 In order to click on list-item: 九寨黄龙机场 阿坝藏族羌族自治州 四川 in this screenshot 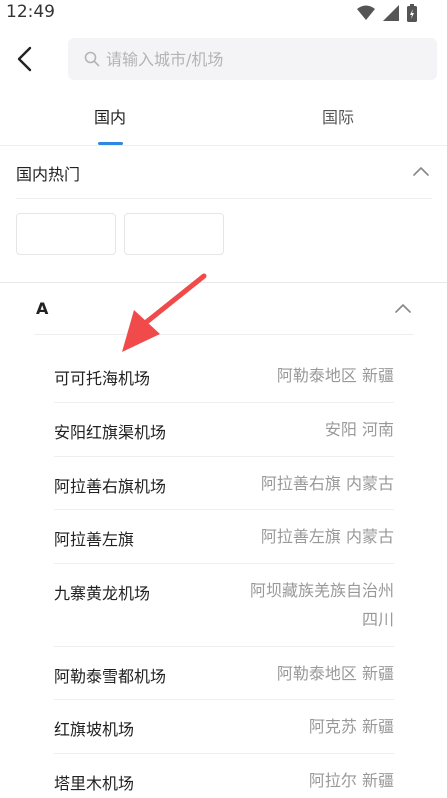, I will do `click(224, 605)`.